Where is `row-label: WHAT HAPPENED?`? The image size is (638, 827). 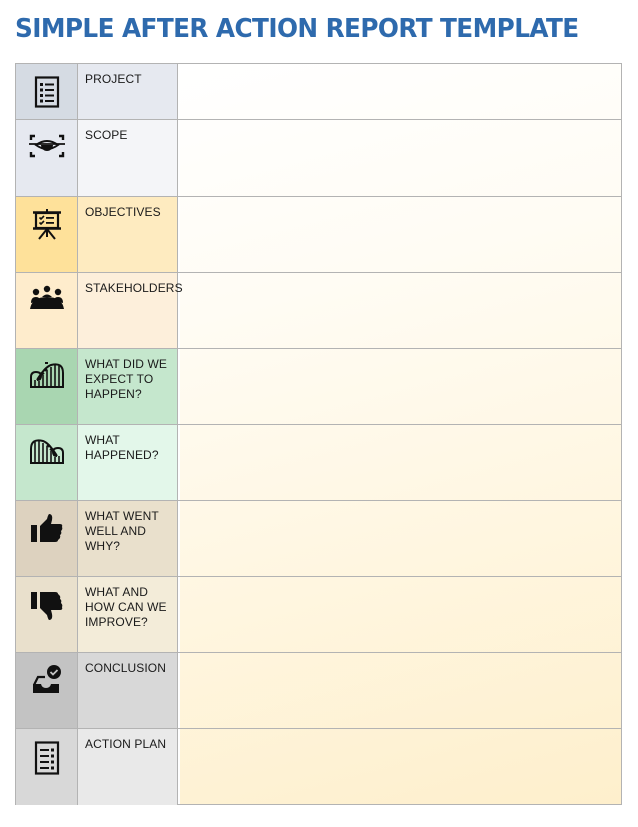 row-label: WHAT HAPPENED? is located at coordinates (122, 447).